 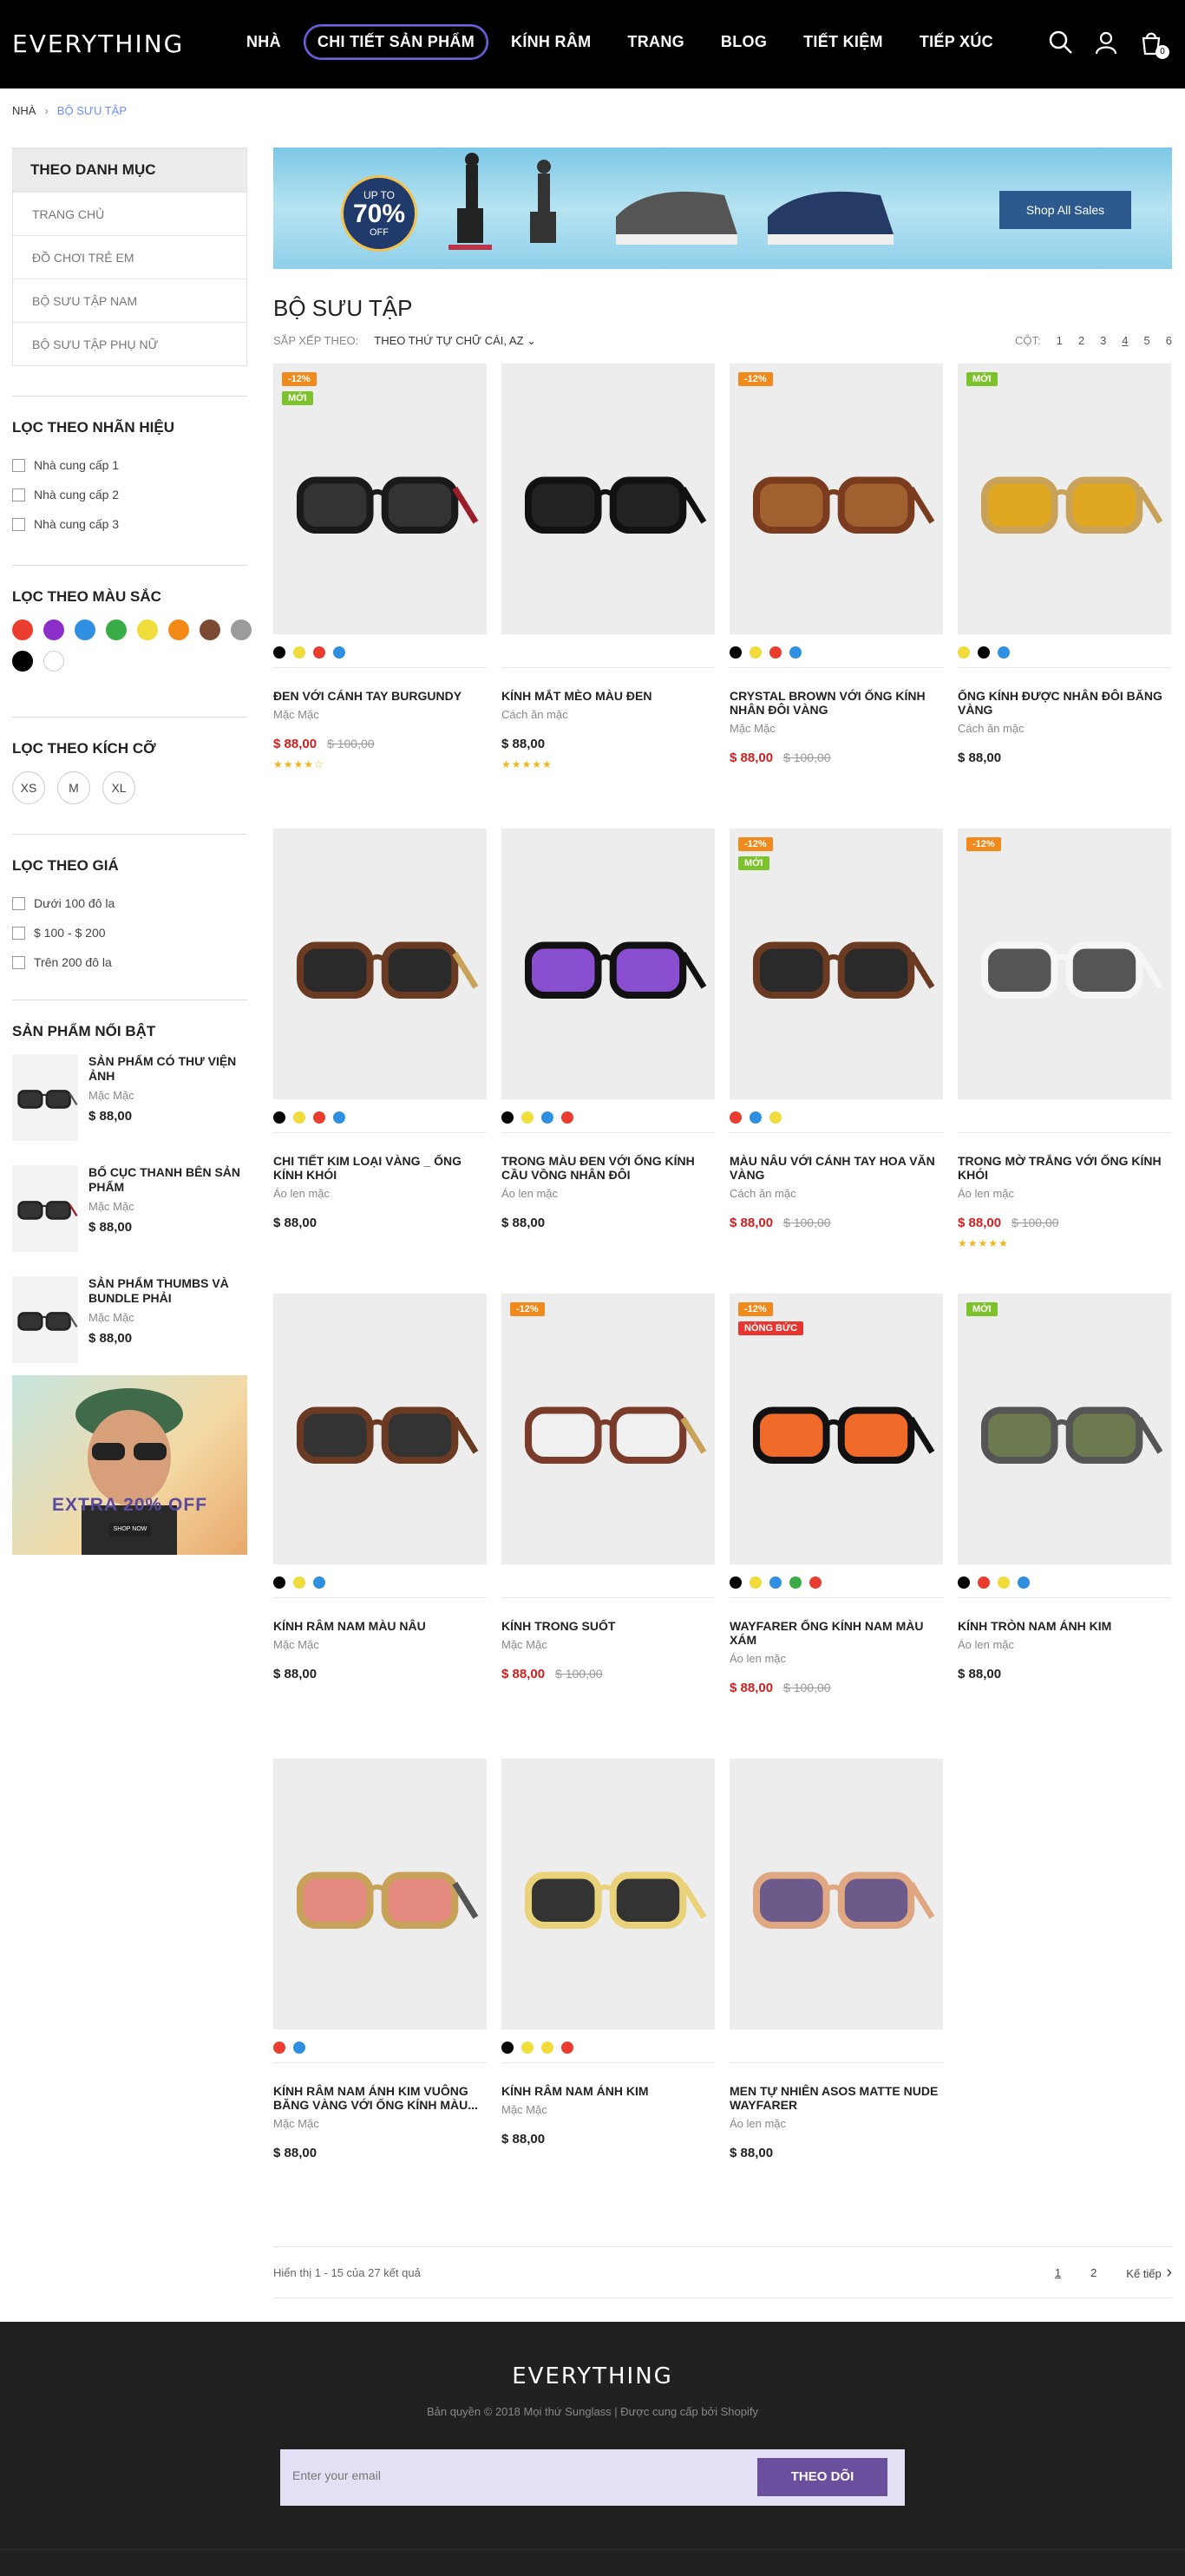 I want to click on size-option: M, so click(x=73, y=787).